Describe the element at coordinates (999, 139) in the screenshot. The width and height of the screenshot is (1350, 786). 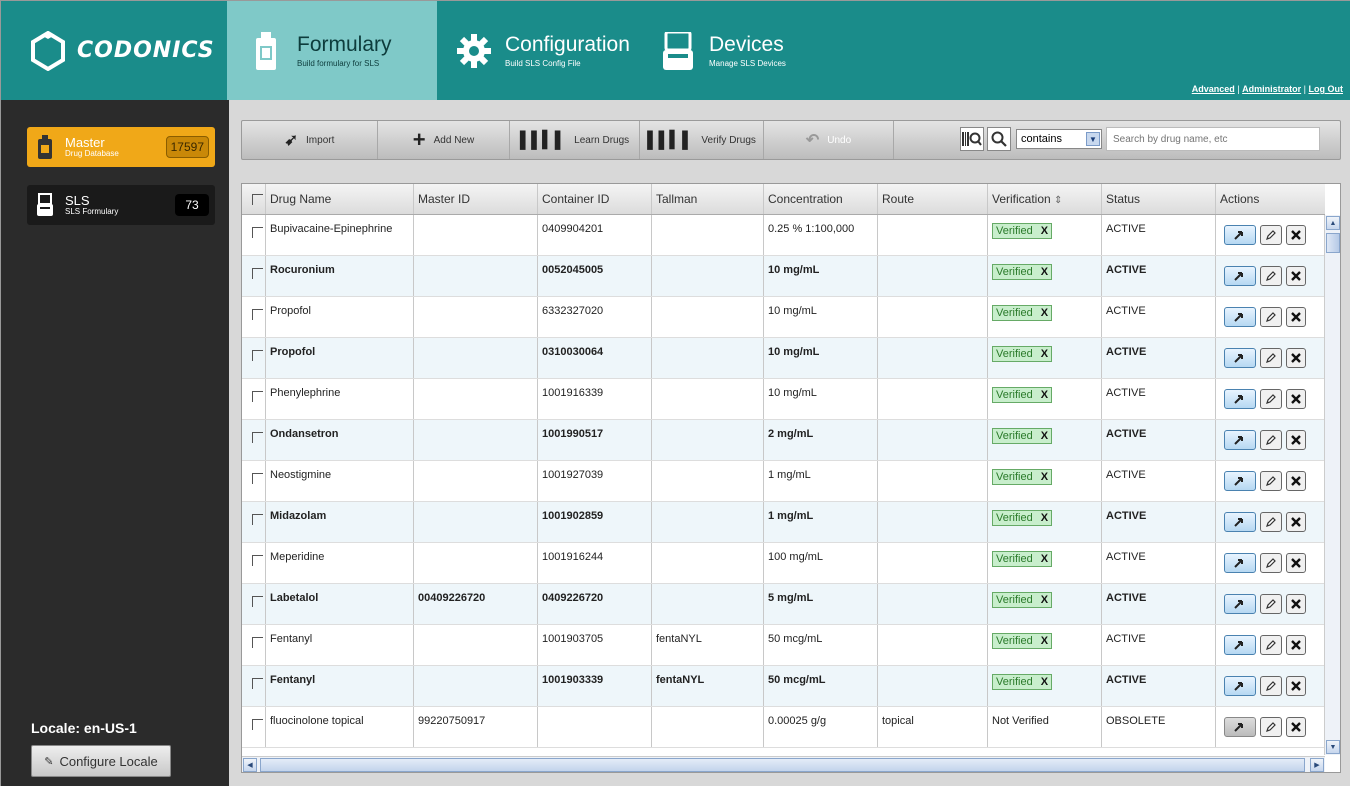
I see `search-icon` at that location.